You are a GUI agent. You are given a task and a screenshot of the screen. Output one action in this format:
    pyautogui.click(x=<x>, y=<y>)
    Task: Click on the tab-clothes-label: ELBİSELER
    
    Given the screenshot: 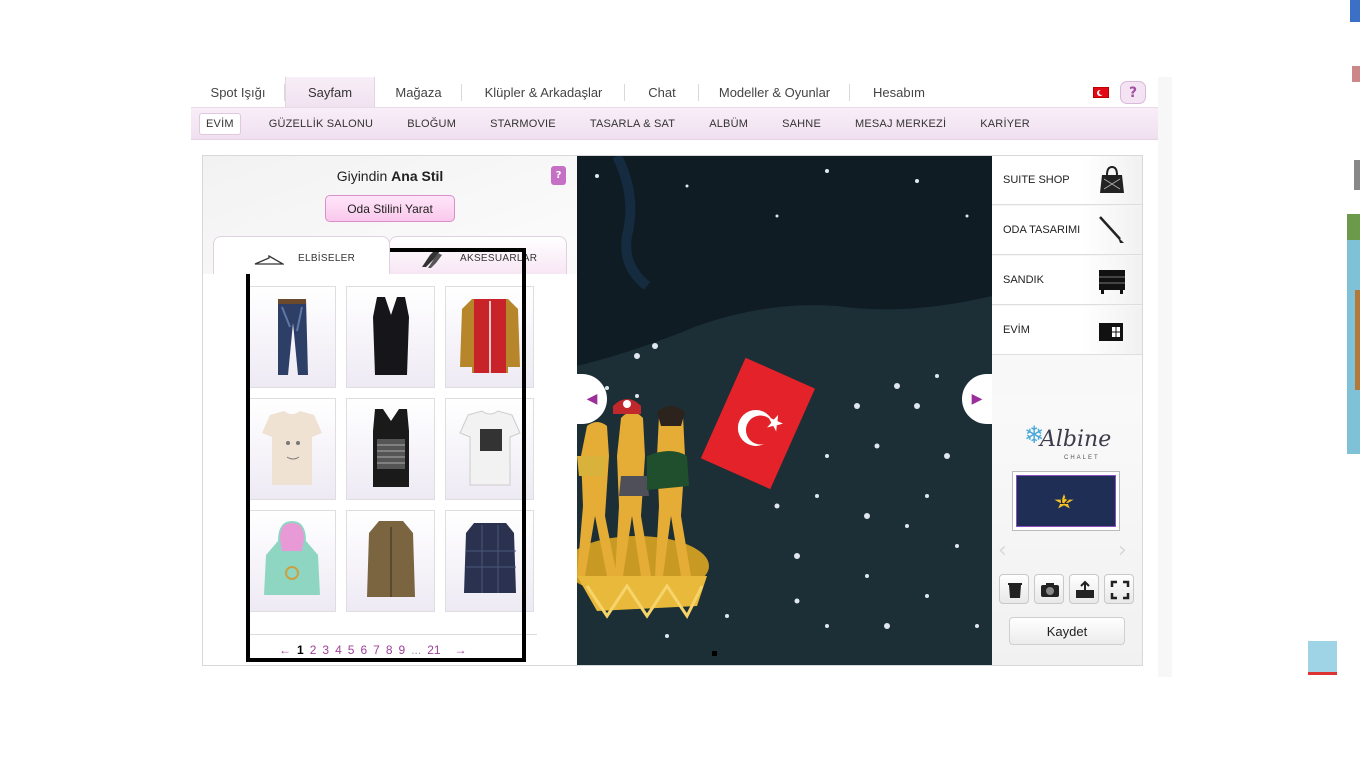 What is the action you would take?
    pyautogui.click(x=327, y=258)
    